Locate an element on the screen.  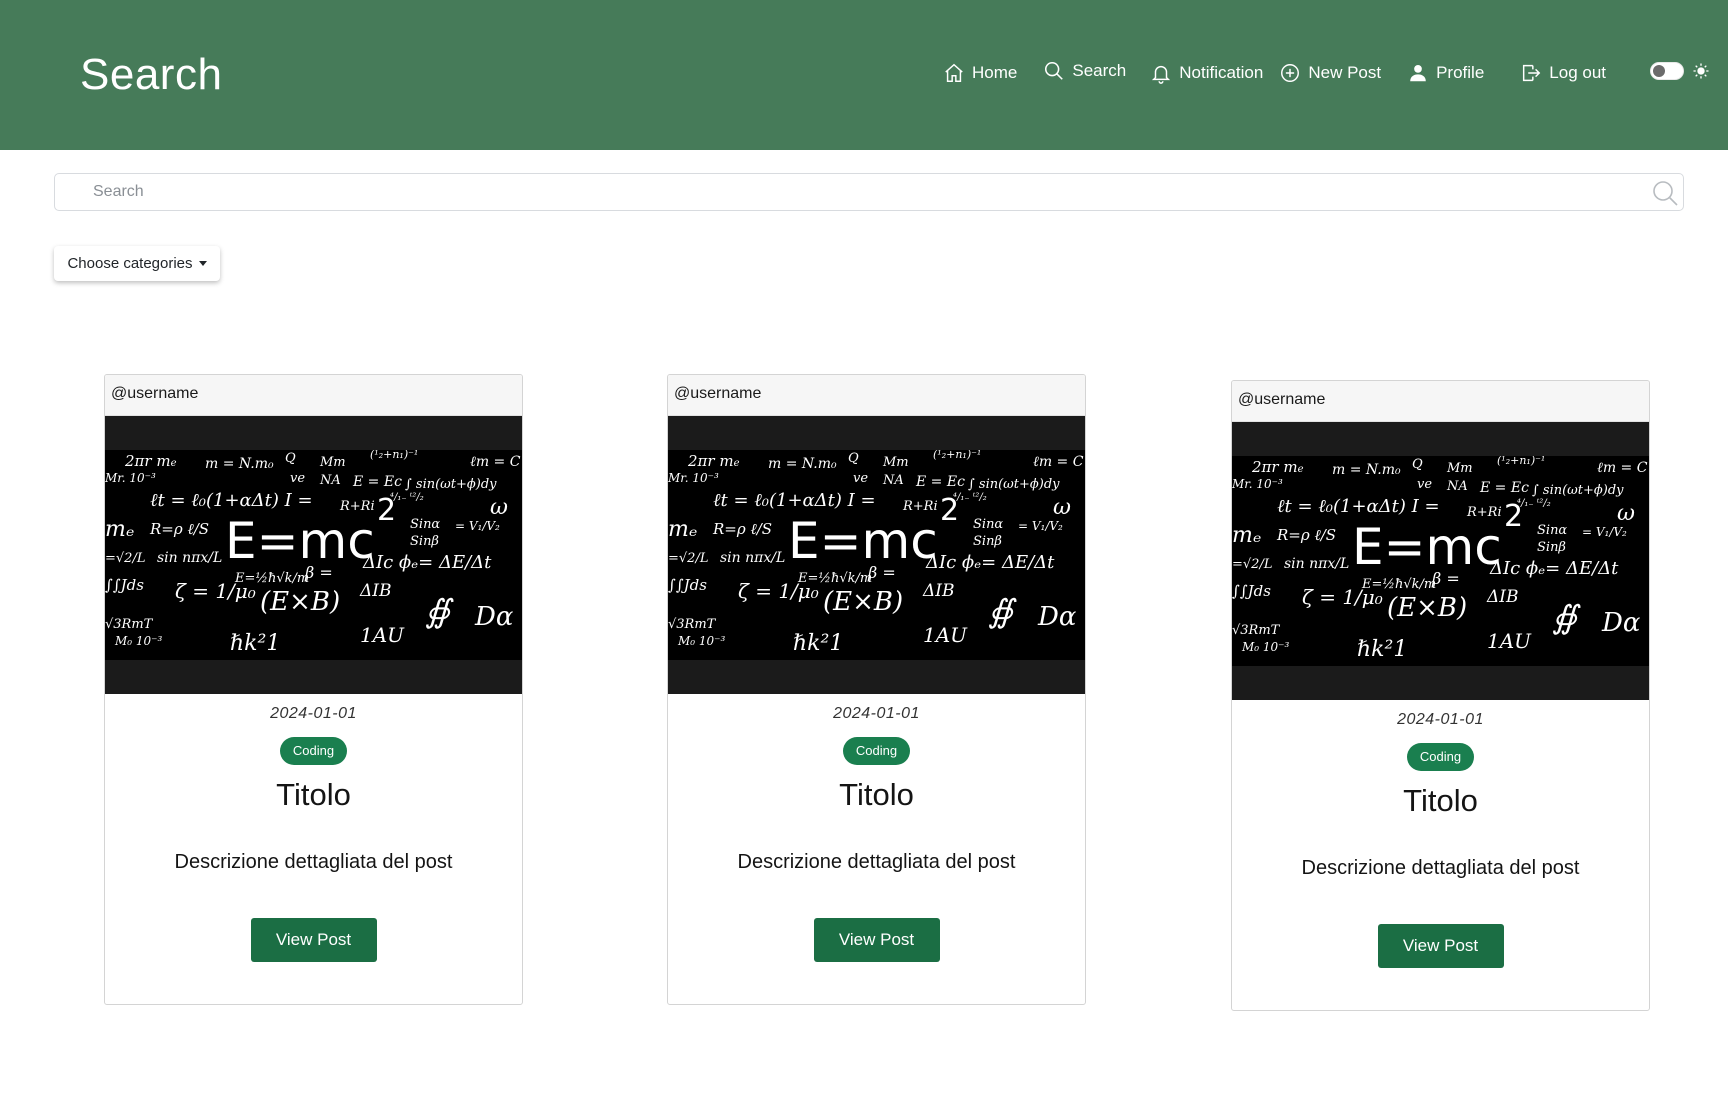
nav-logout: Log out is located at coordinates (1563, 73).